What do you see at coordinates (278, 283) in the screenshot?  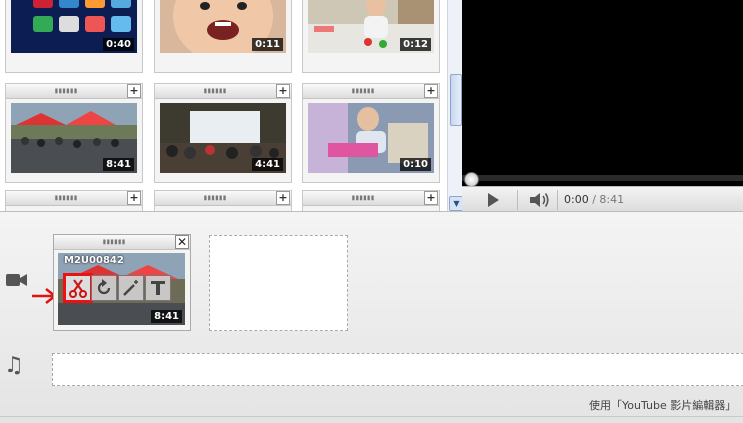 I see `clip-drop-zone` at bounding box center [278, 283].